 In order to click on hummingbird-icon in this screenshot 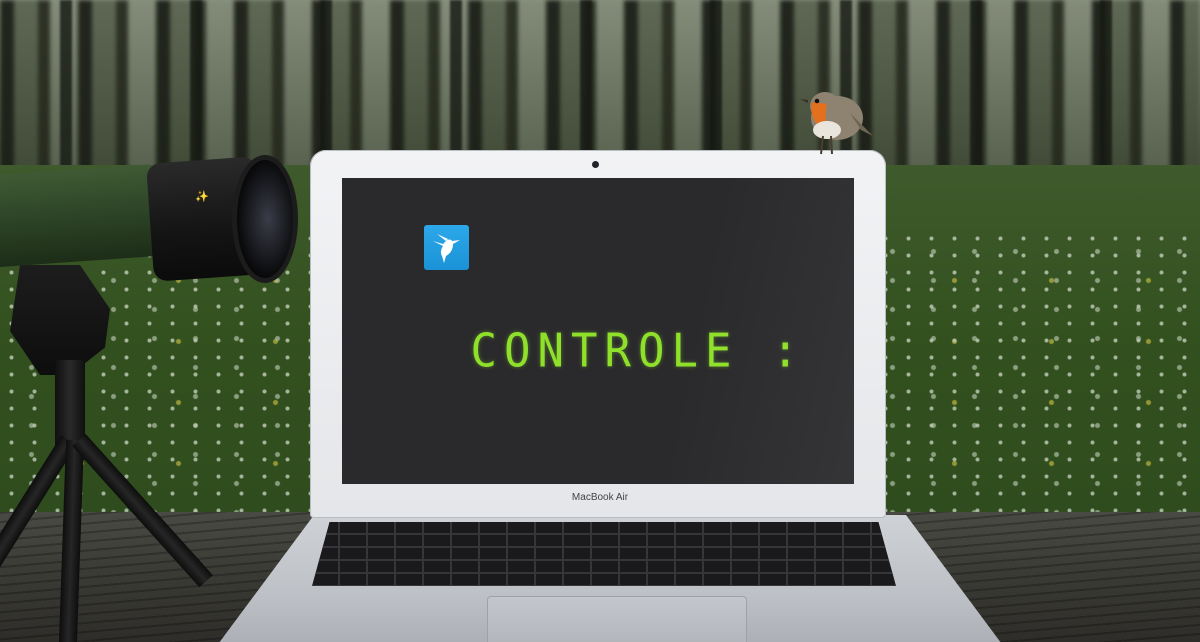, I will do `click(446, 248)`.